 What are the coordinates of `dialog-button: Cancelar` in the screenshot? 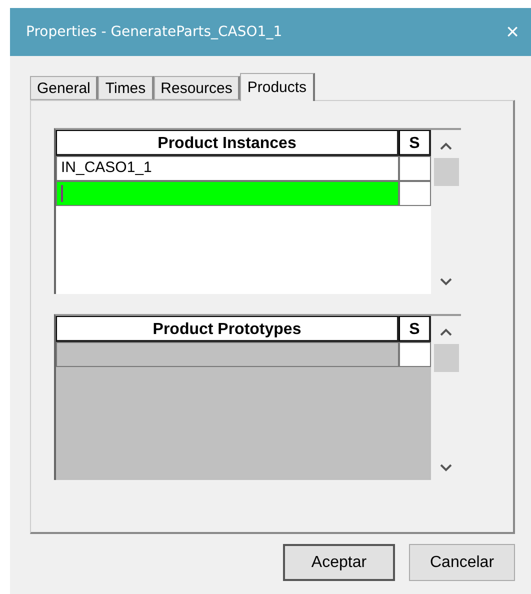 It's located at (462, 562).